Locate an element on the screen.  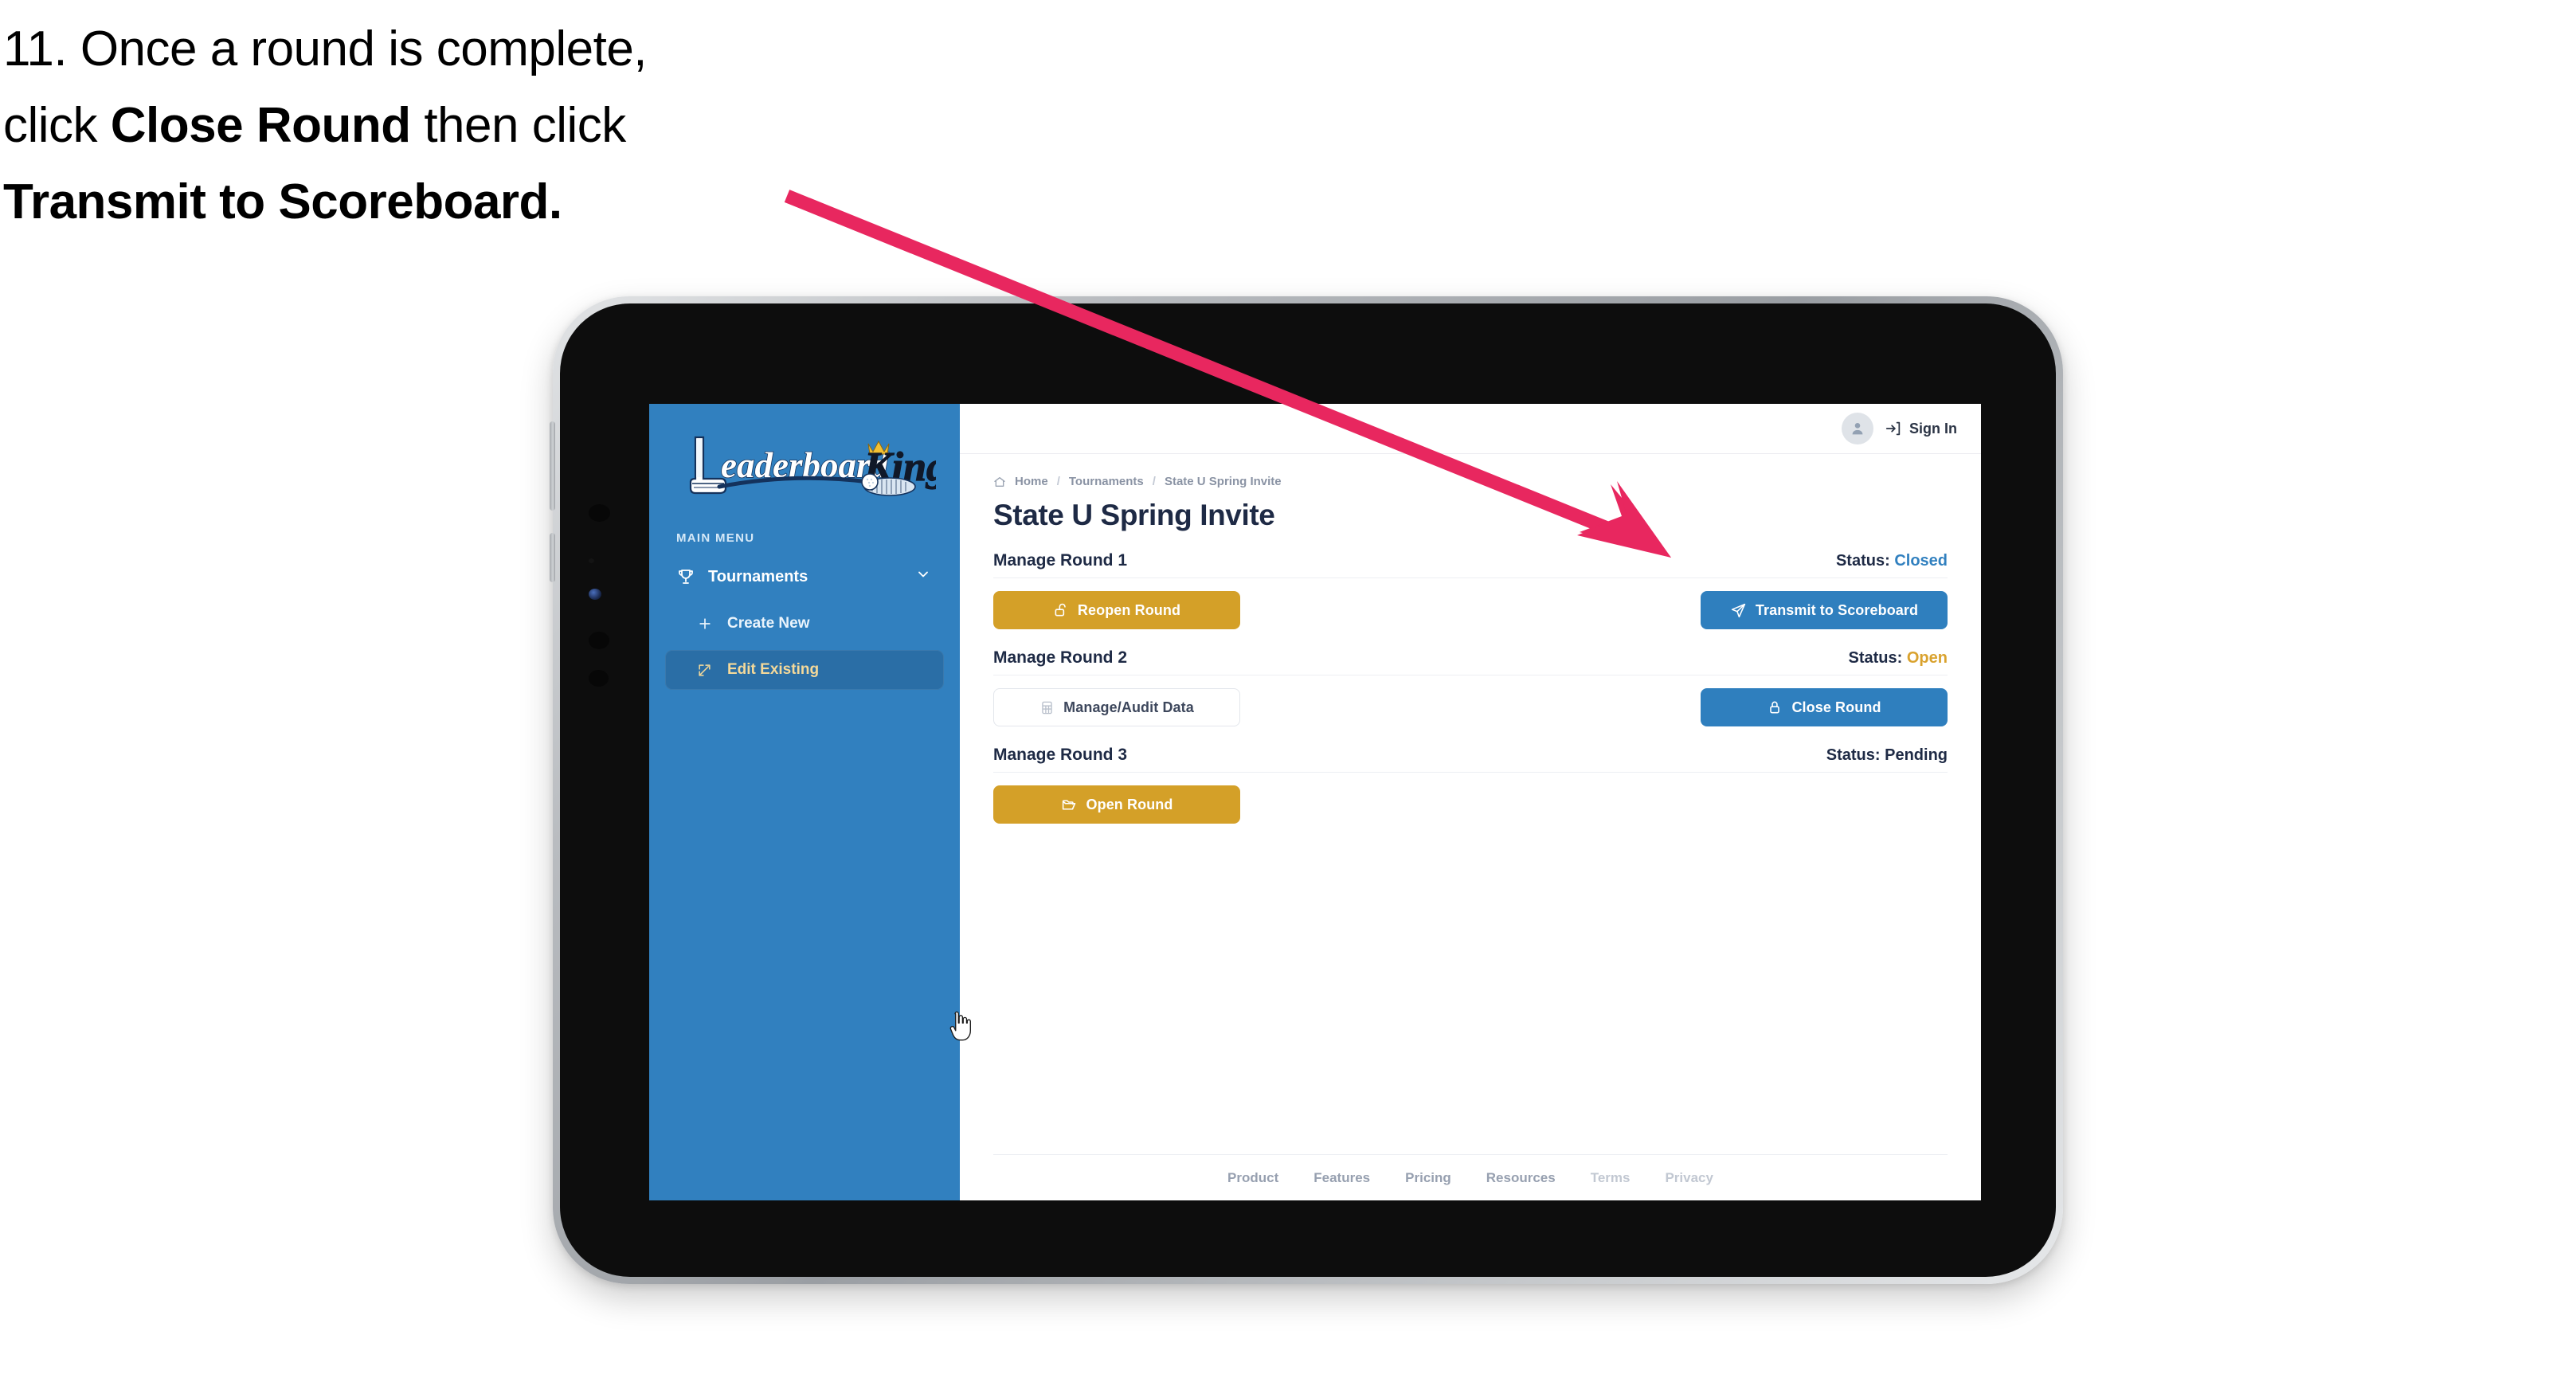
tablet-power-button is located at coordinates (552, 557).